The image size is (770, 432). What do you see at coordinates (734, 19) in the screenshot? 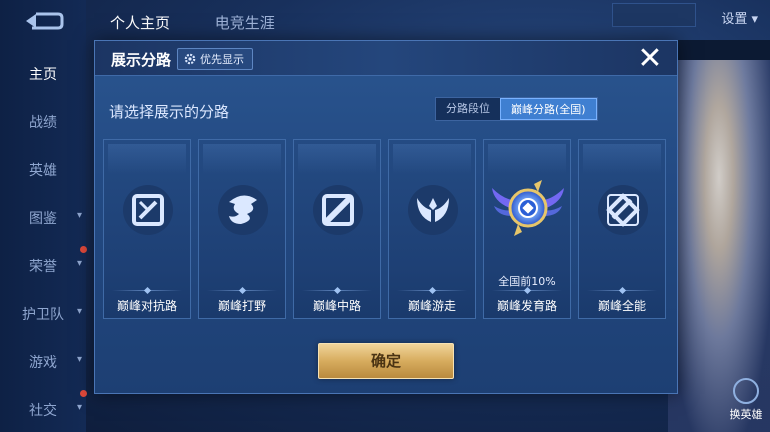
I see `settings-label: 设置` at bounding box center [734, 19].